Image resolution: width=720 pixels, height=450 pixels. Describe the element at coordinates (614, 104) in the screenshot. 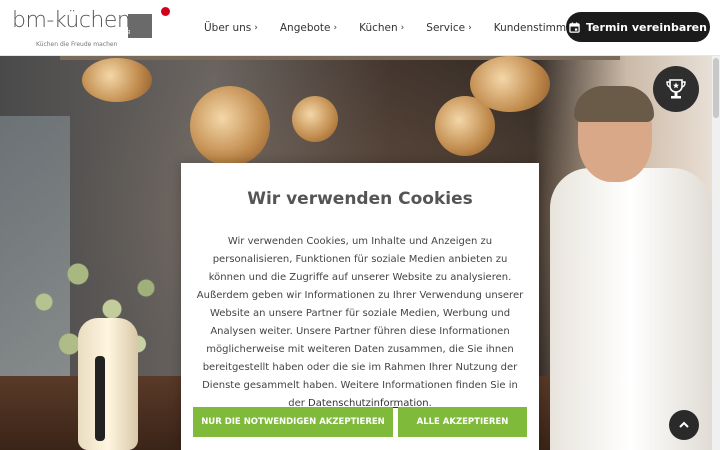

I see `chef-hair` at that location.